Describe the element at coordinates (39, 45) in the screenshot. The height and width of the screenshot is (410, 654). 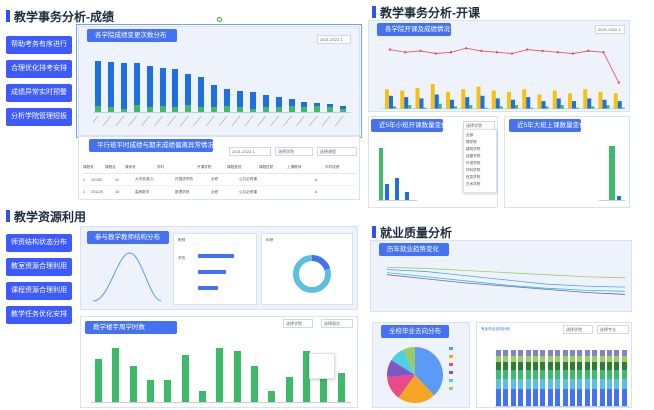
I see `side-button-1: 帮助考务有序进行` at that location.